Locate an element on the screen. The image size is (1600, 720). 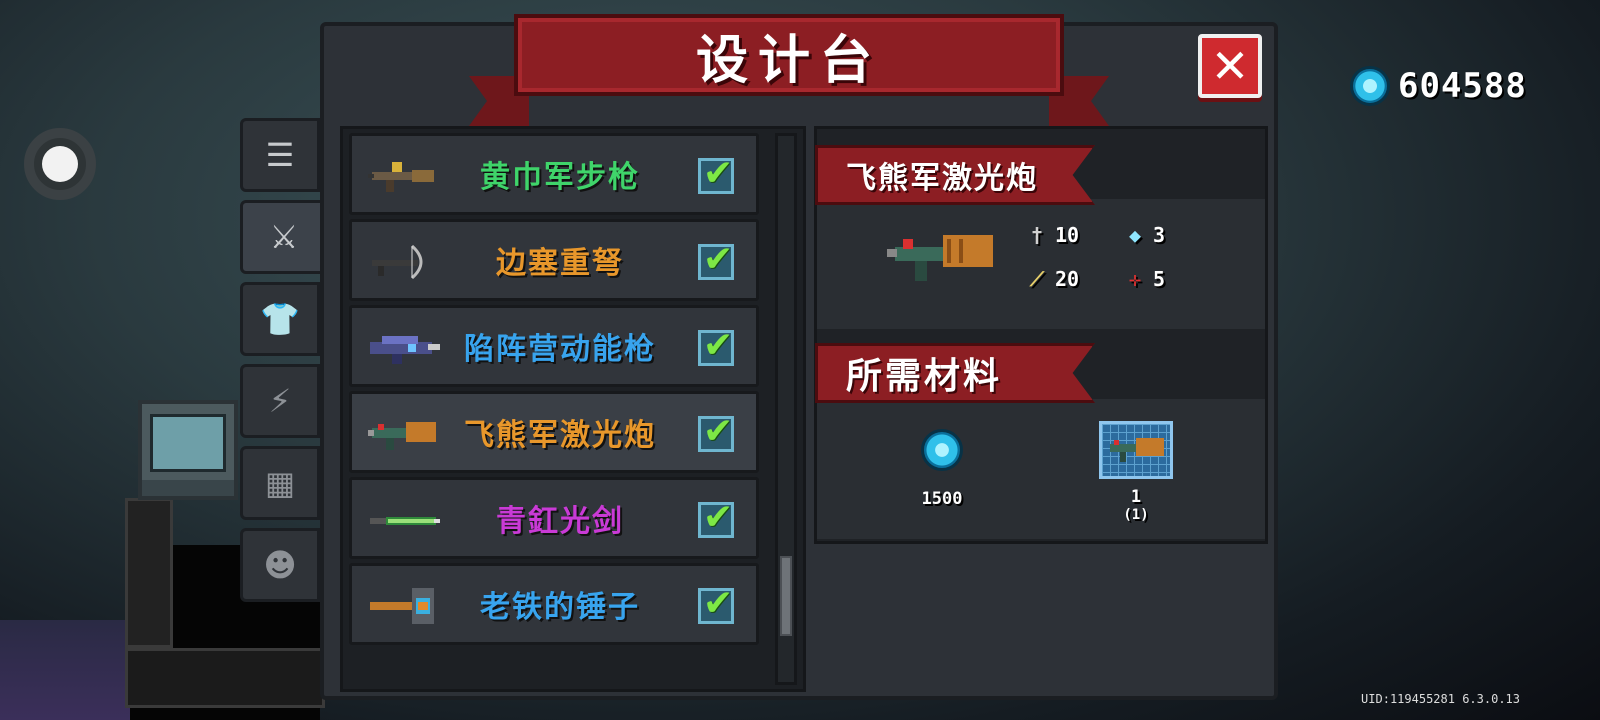
materials-icon: ▦ is located at coordinates (280, 483).